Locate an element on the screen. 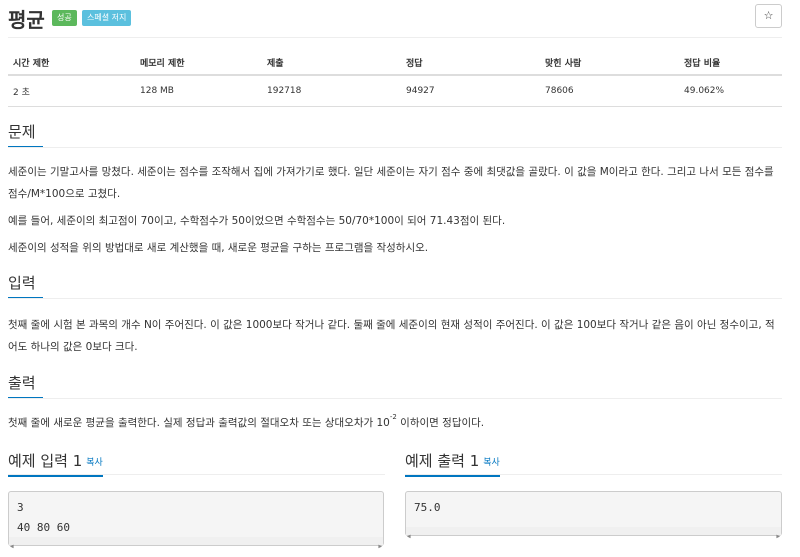 The image size is (800, 557). problem-section-title: 문제 is located at coordinates (25, 134).